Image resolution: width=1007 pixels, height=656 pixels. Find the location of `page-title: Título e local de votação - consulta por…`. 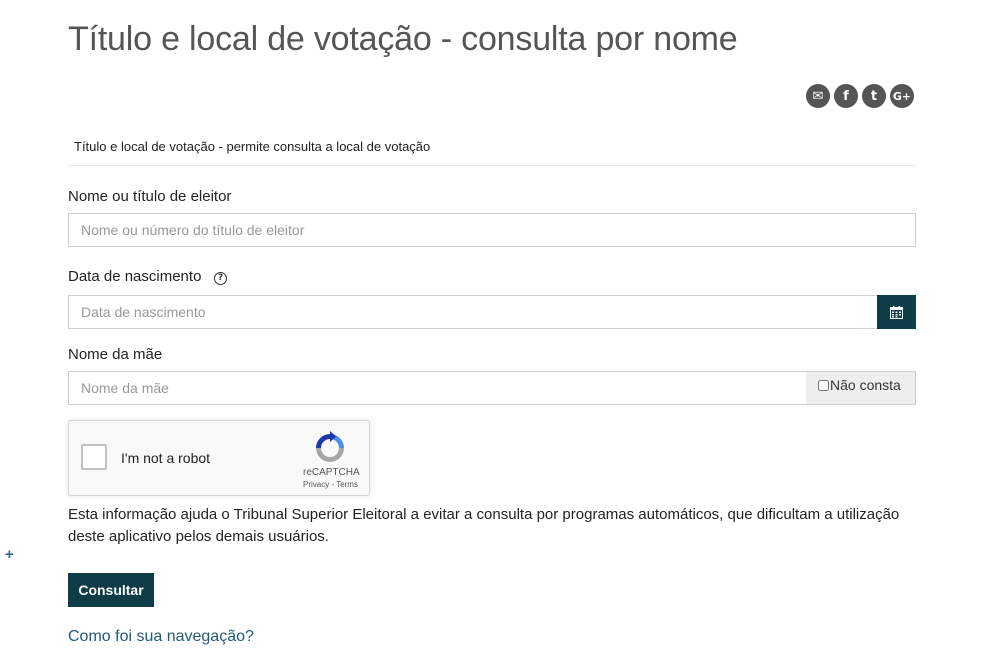

page-title: Título e local de votação - consulta por… is located at coordinates (403, 39).